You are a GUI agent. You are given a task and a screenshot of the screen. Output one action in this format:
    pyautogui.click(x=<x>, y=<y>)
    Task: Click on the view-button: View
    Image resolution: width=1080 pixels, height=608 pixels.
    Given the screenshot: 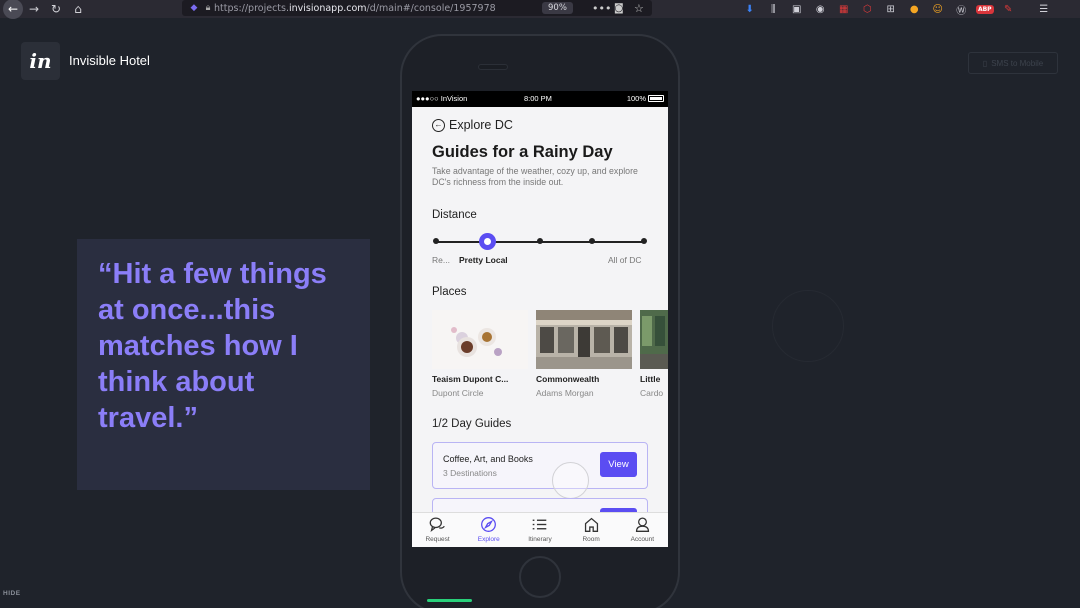 What is the action you would take?
    pyautogui.click(x=618, y=464)
    